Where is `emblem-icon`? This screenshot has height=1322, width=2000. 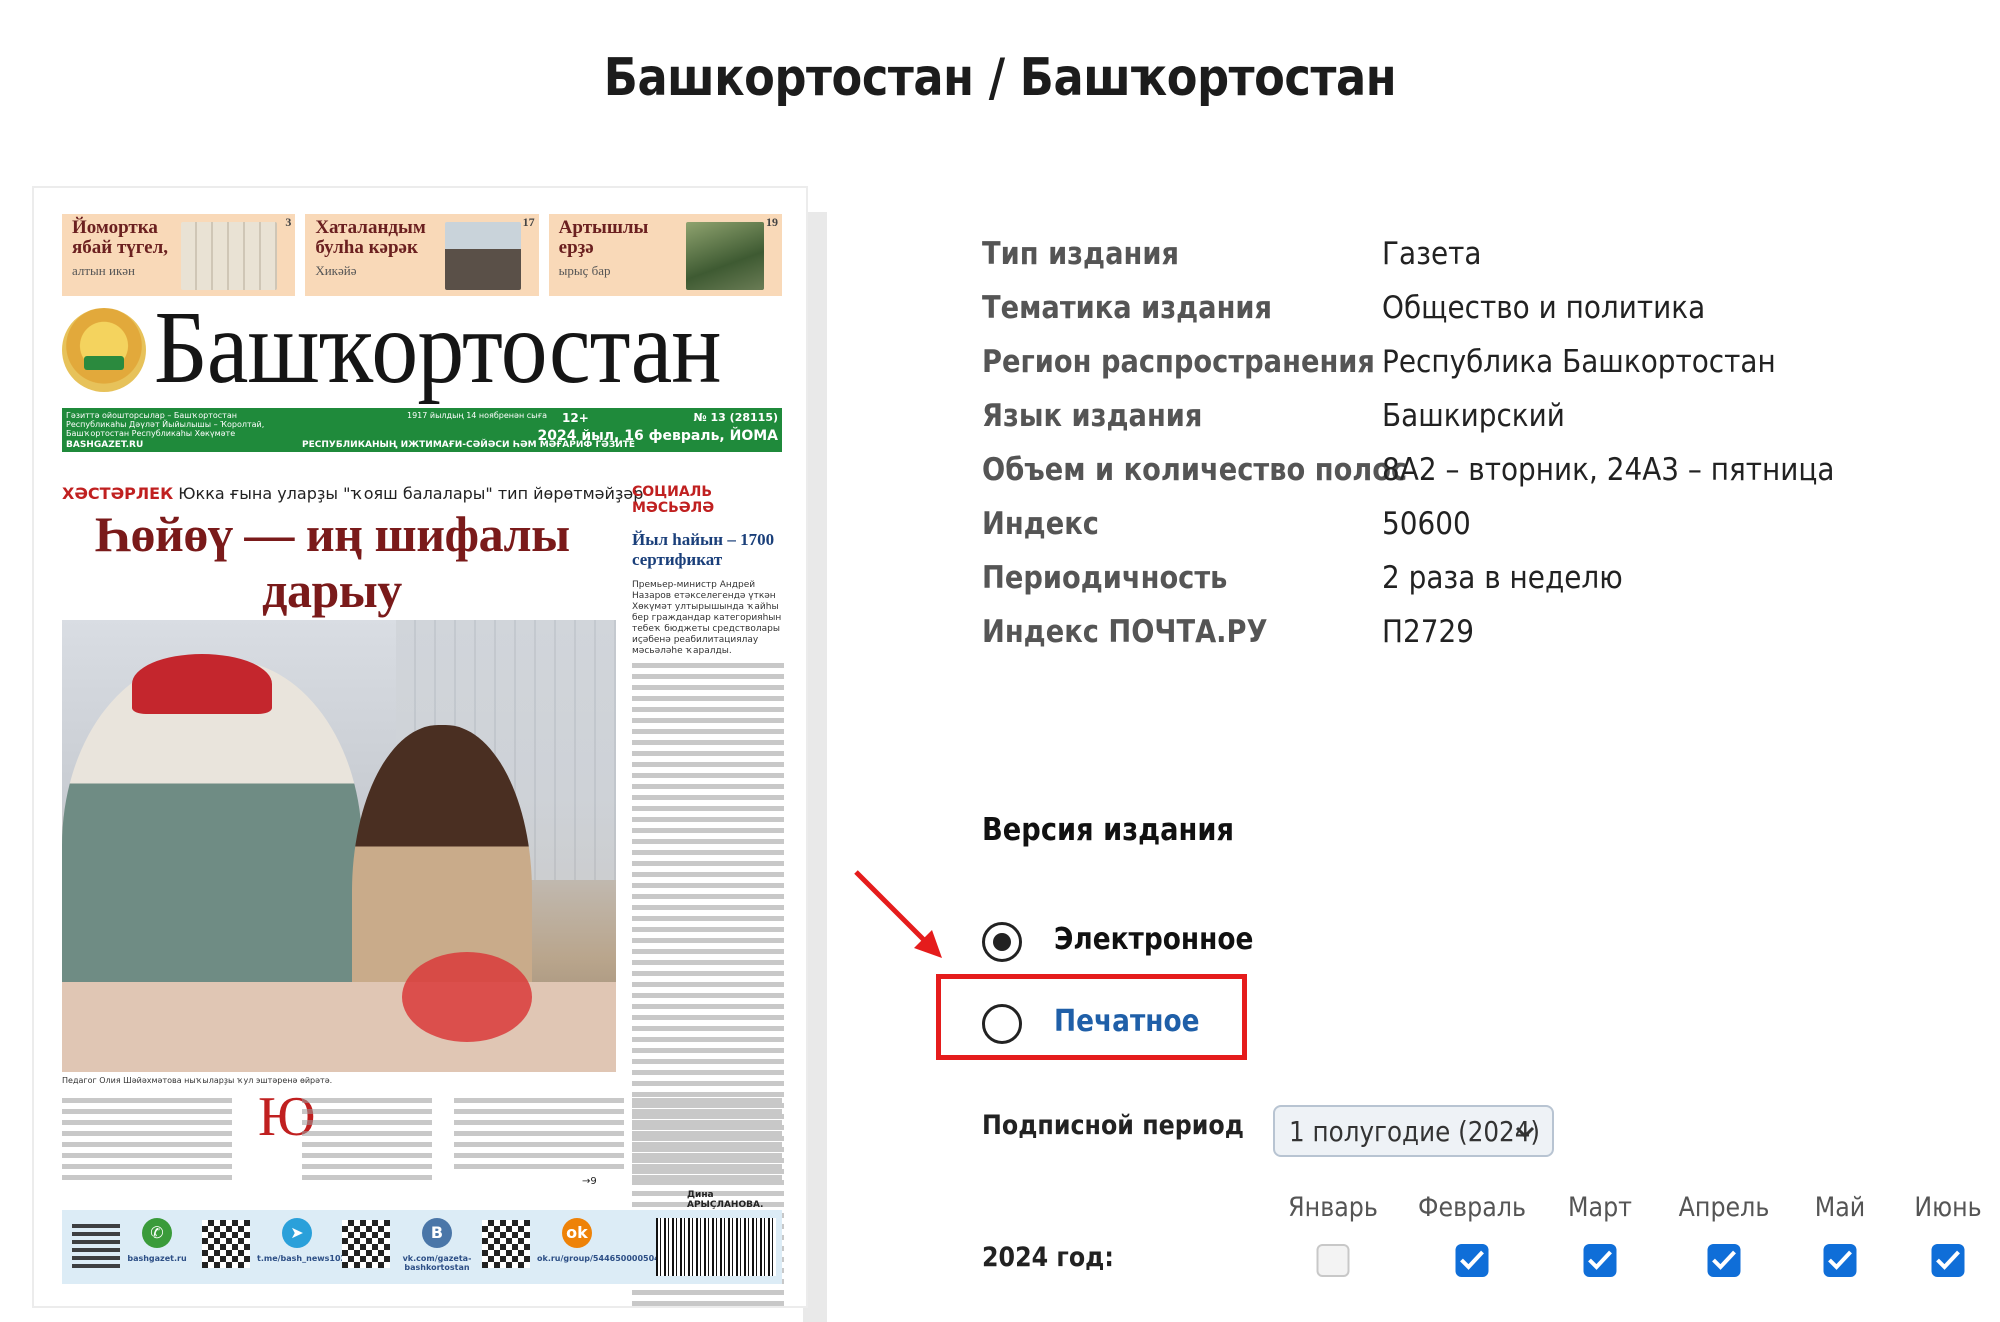
emblem-icon is located at coordinates (104, 350).